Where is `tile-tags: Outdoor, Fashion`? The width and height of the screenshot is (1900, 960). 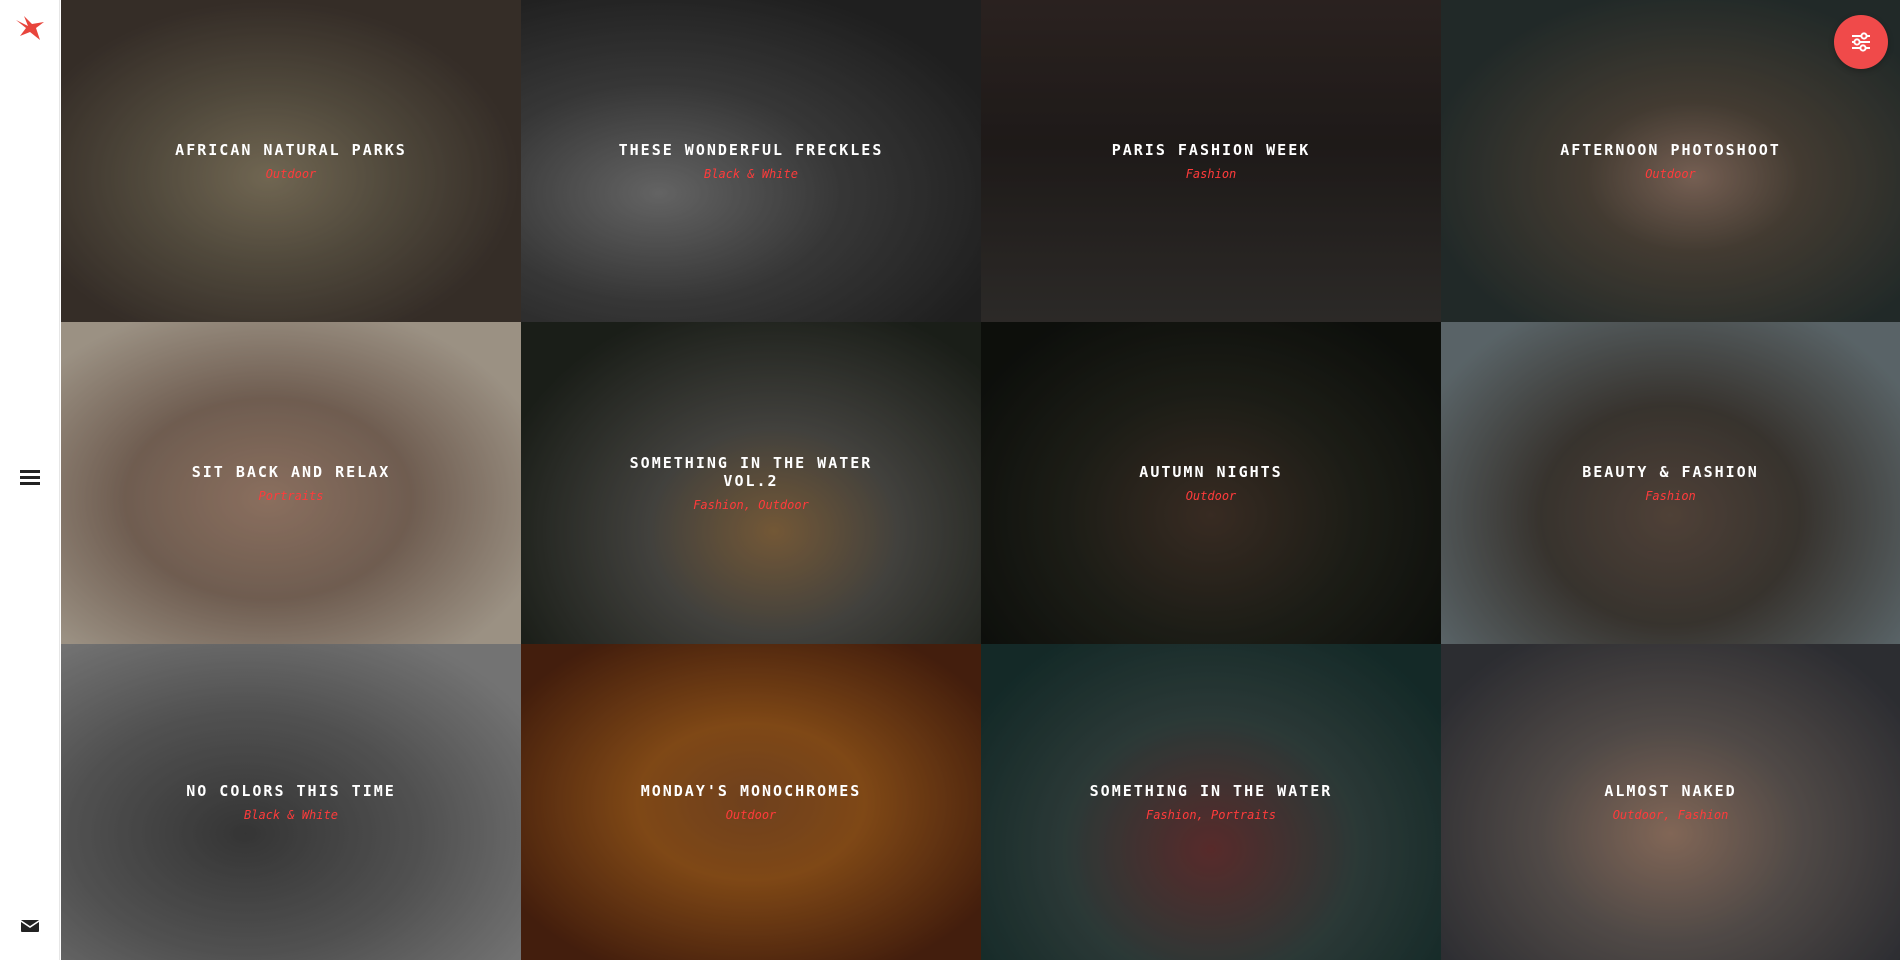
tile-tags: Outdoor, Fashion is located at coordinates (1670, 815).